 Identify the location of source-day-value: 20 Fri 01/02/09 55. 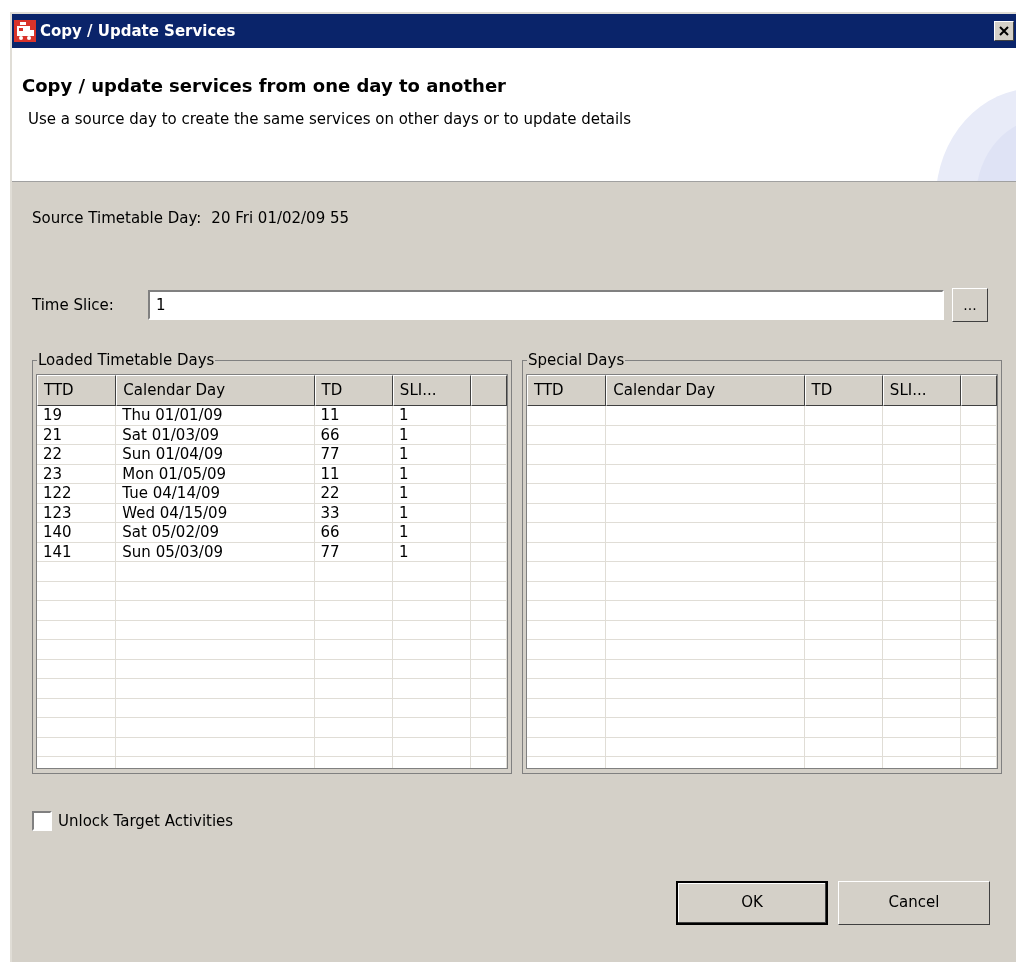
(280, 218).